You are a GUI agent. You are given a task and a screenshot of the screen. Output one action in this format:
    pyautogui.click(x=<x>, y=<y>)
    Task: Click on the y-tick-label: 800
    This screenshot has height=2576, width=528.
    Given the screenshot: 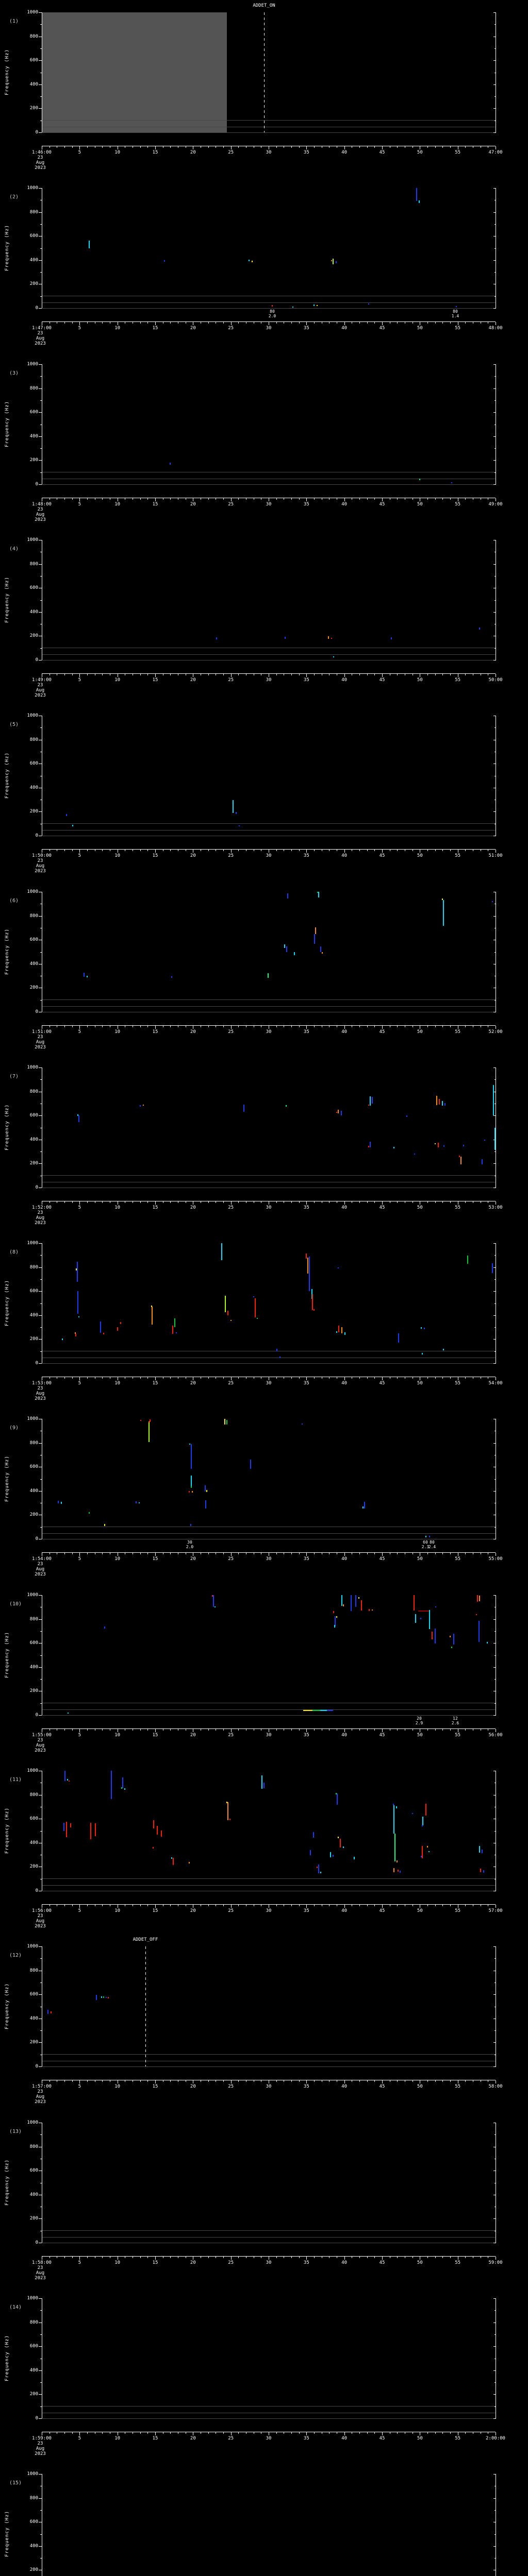 What is the action you would take?
    pyautogui.click(x=33, y=2146)
    